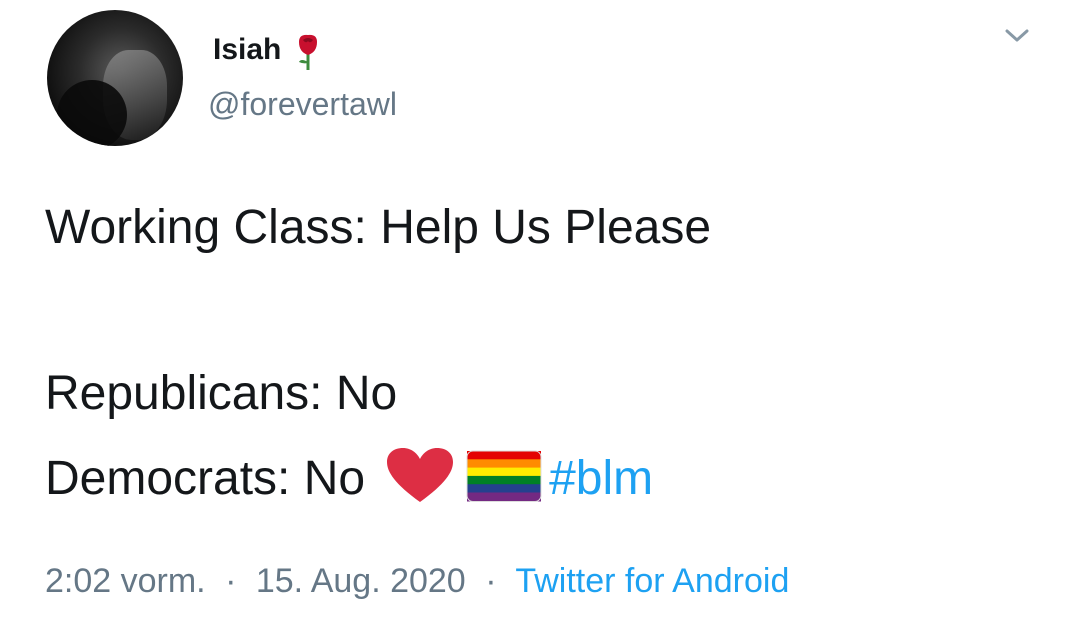 The width and height of the screenshot is (1080, 637). What do you see at coordinates (361, 581) in the screenshot?
I see `tweet-date: 15. Aug. 2020` at bounding box center [361, 581].